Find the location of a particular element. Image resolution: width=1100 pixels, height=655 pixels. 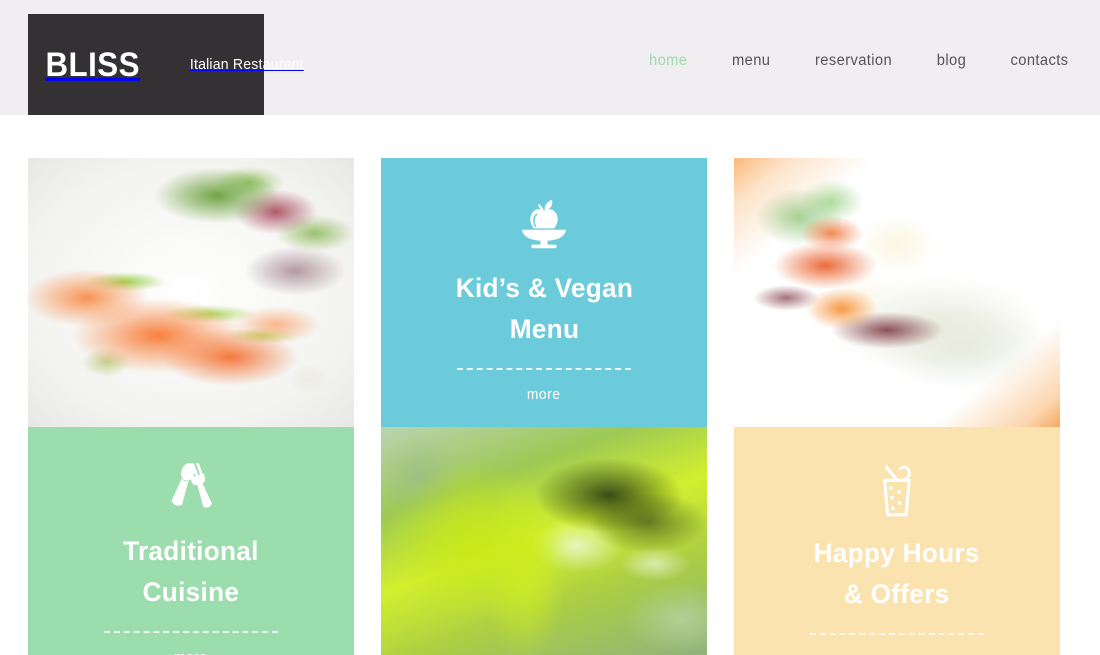

nav-item-menu: menu is located at coordinates (751, 61).